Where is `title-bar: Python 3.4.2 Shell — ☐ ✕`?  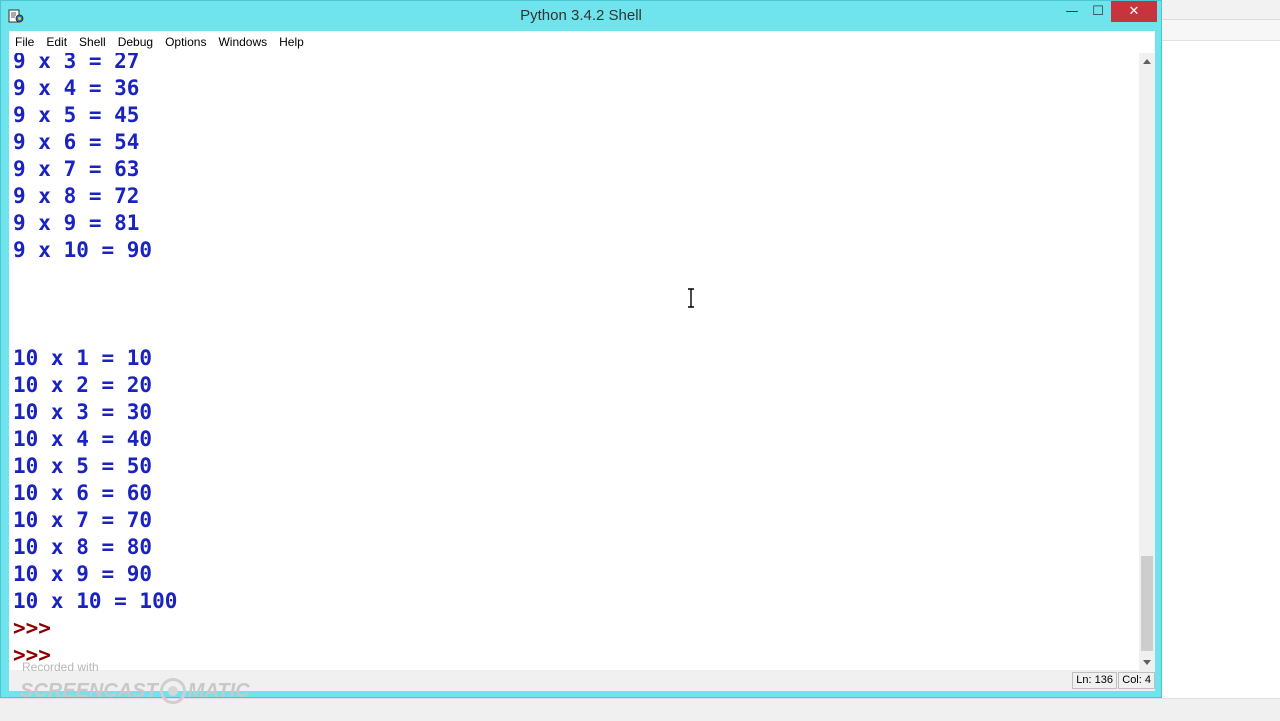 title-bar: Python 3.4.2 Shell — ☐ ✕ is located at coordinates (581, 16).